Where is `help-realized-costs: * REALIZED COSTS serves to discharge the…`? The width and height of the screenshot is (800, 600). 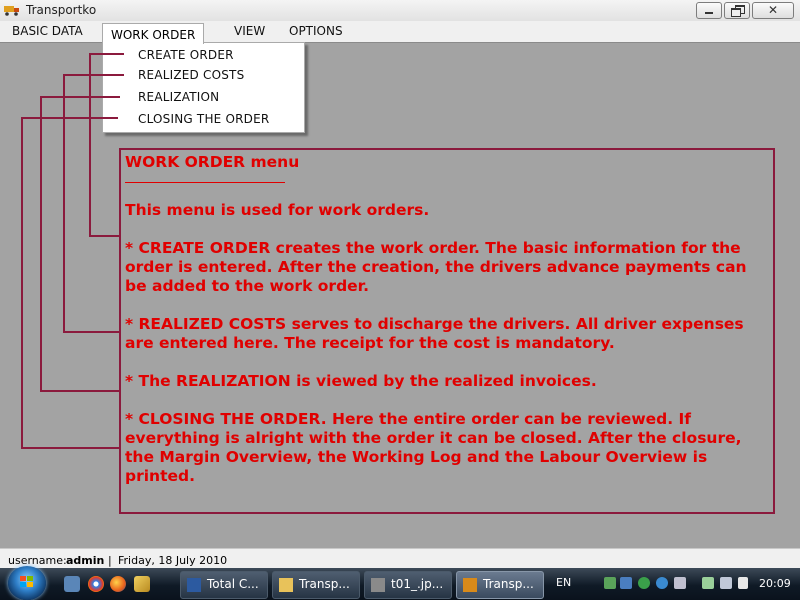
help-realized-costs: * REALIZED COSTS serves to discharge the… is located at coordinates (434, 333).